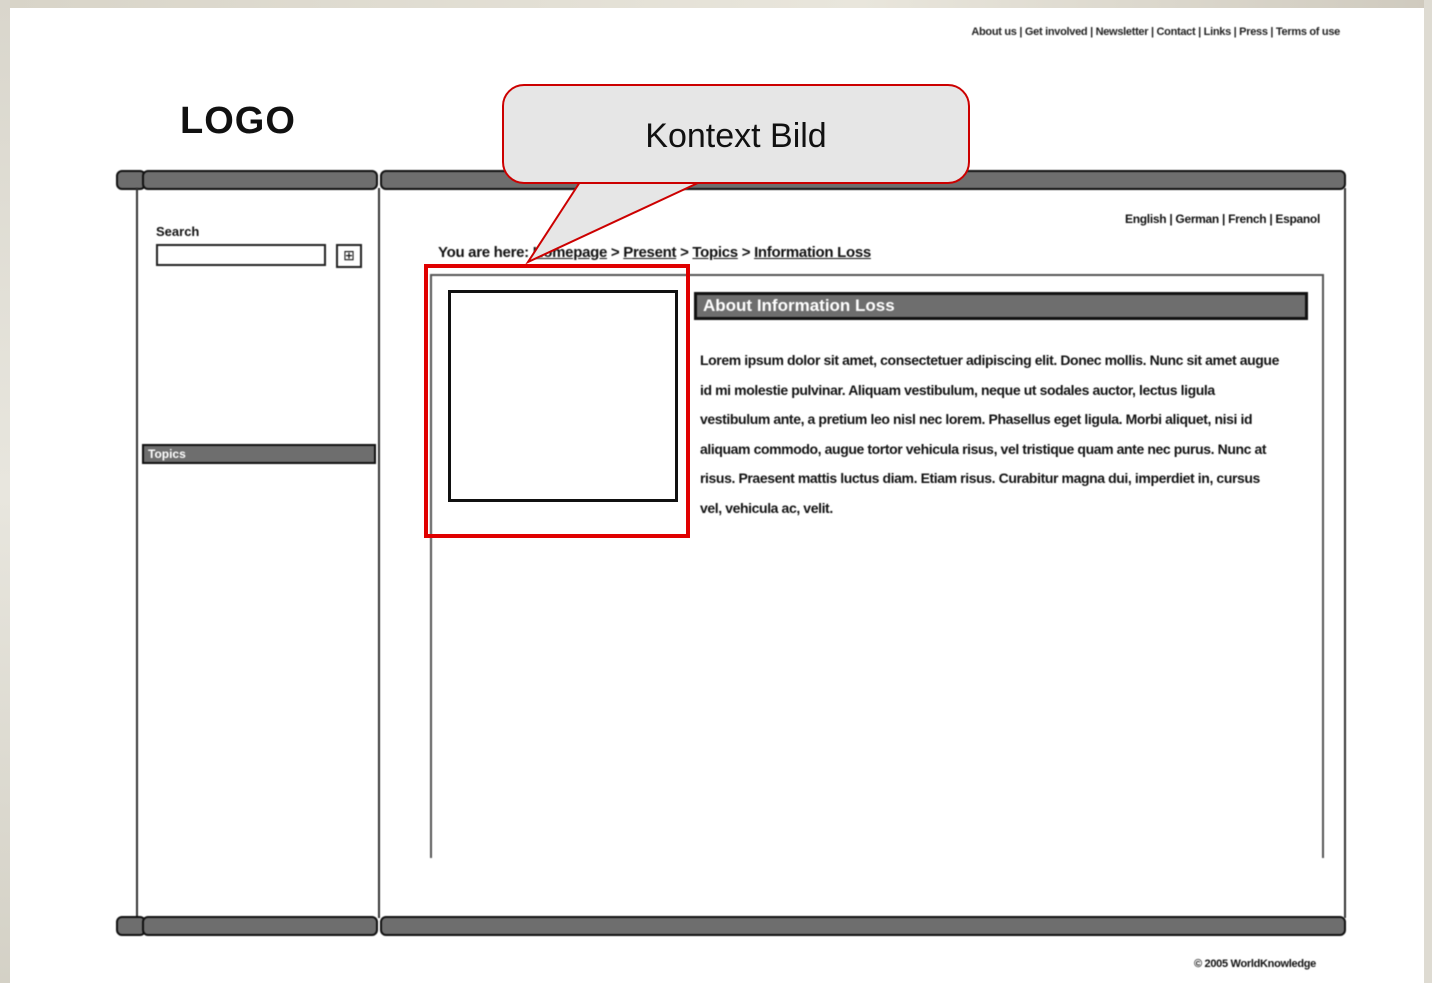 This screenshot has width=1432, height=983. What do you see at coordinates (1428, 491) in the screenshot?
I see `frame-edge-right` at bounding box center [1428, 491].